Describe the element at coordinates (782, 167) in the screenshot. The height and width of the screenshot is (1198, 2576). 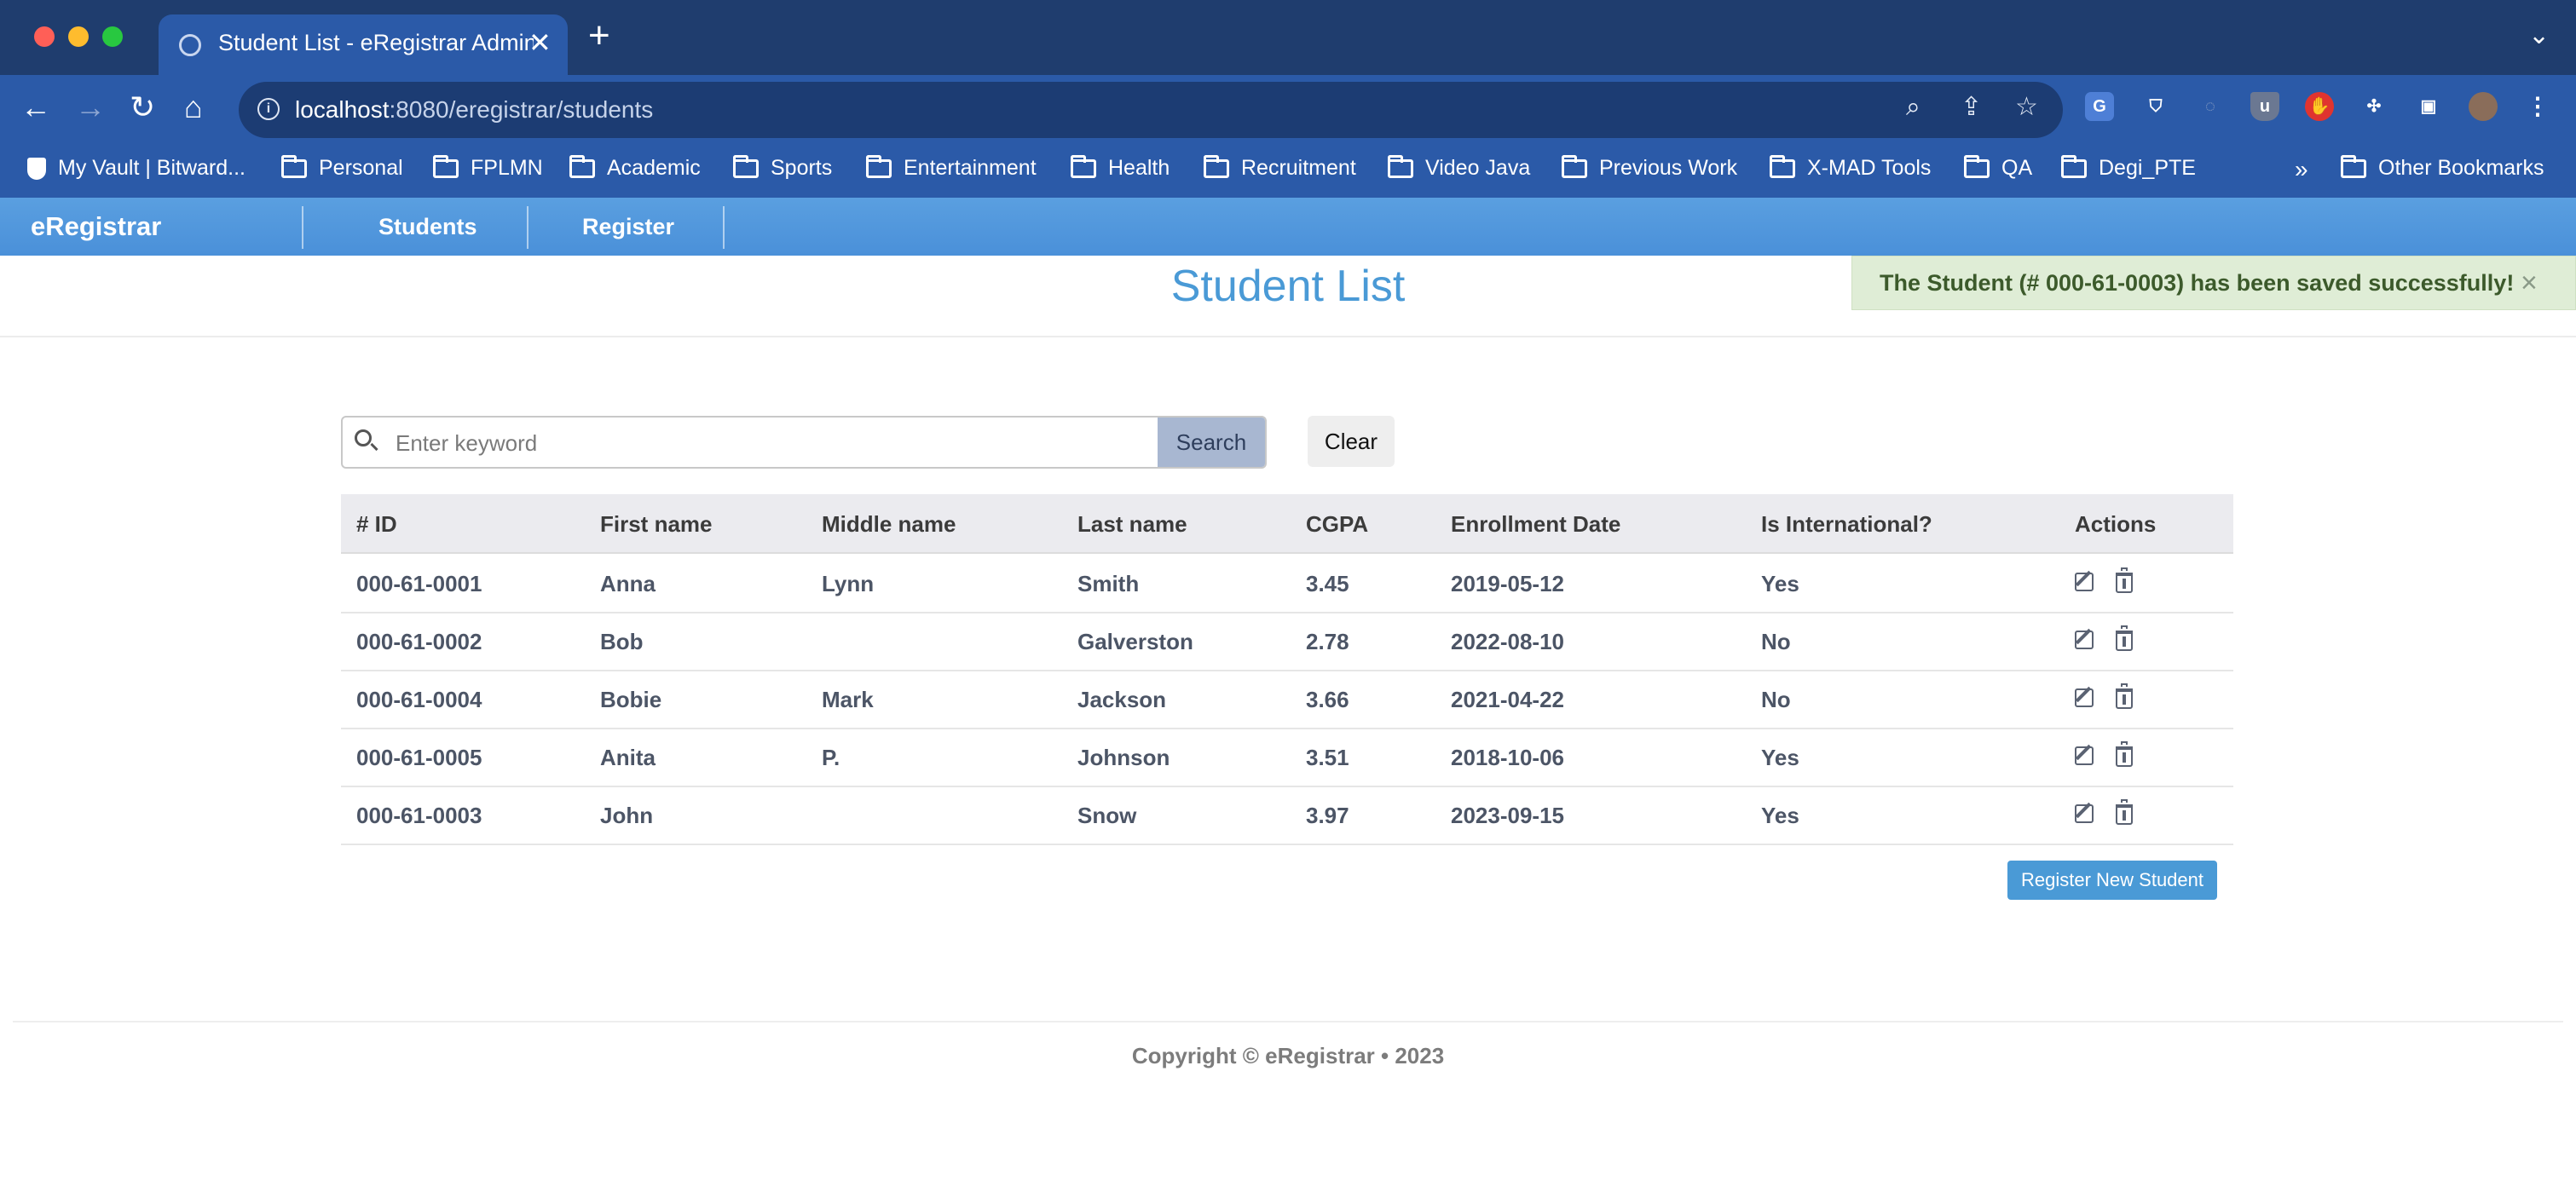
I see `bookmark-folder: Sports` at that location.